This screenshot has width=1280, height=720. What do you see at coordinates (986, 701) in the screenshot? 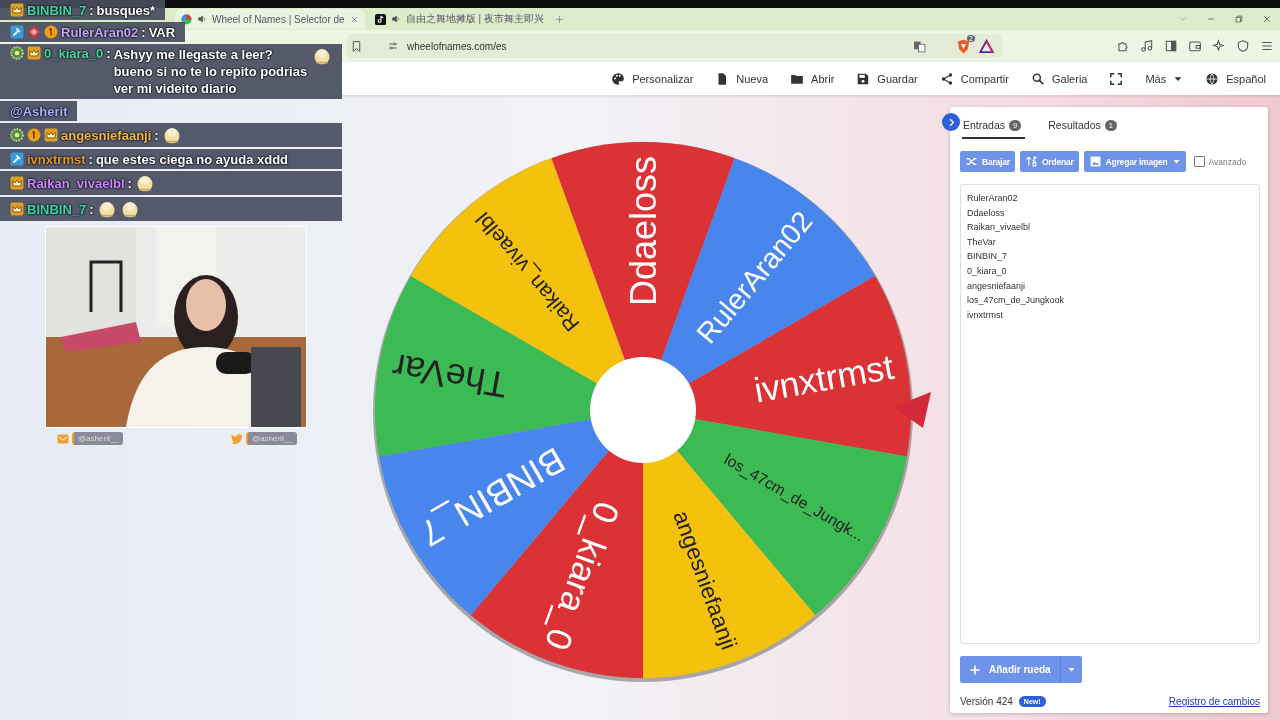
I see `version-text: Versión 424` at bounding box center [986, 701].